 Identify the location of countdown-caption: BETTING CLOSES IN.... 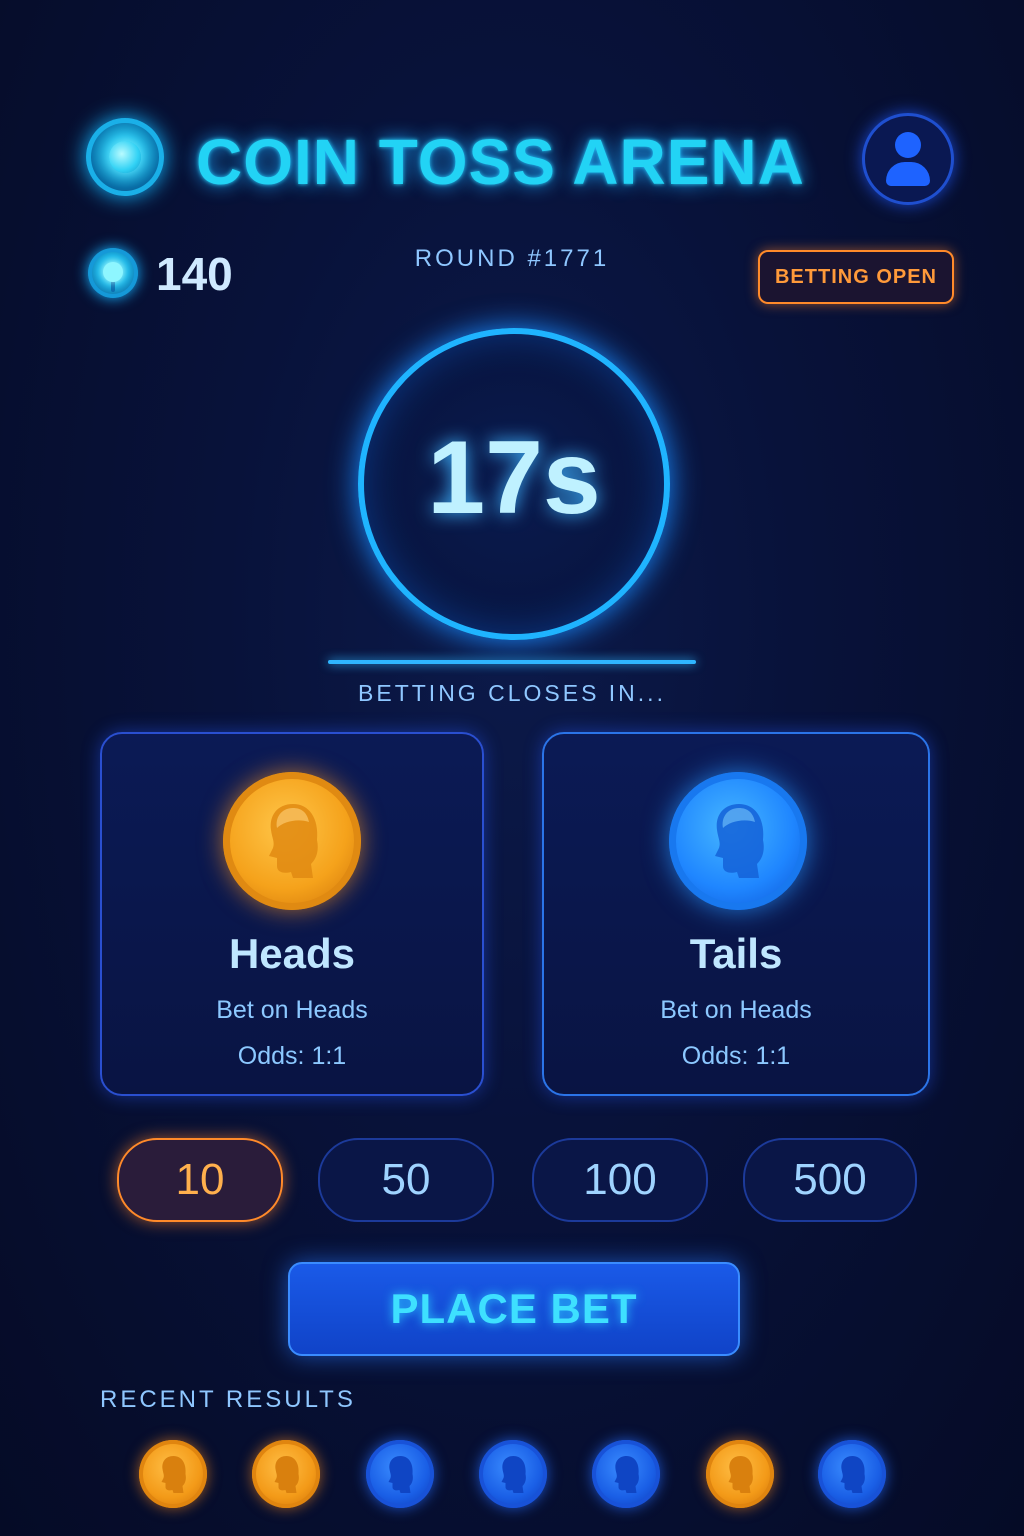
(512, 693).